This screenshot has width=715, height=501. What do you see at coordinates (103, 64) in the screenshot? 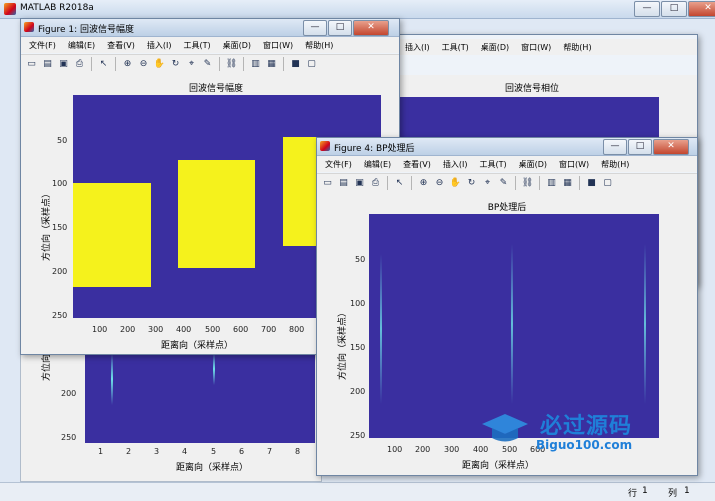
I see `pointer-icon: ↖` at bounding box center [103, 64].